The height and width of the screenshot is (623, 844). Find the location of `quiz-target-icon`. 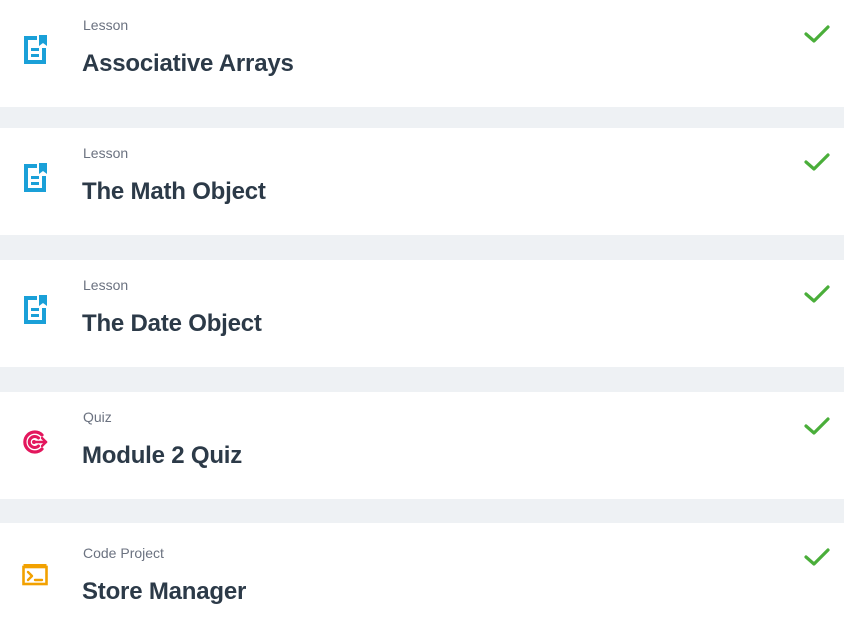

quiz-target-icon is located at coordinates (35, 442).